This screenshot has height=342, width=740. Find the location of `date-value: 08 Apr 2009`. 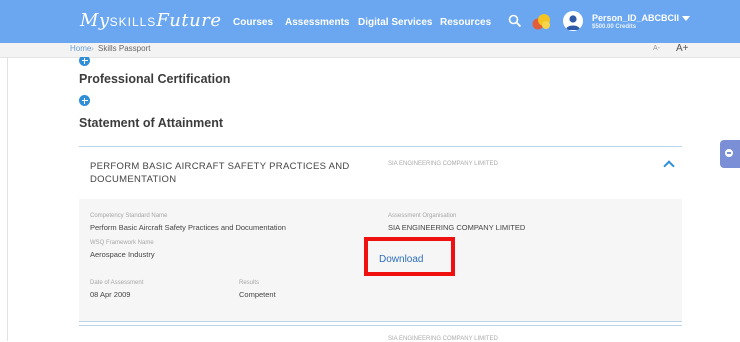

date-value: 08 Apr 2009 is located at coordinates (110, 294).